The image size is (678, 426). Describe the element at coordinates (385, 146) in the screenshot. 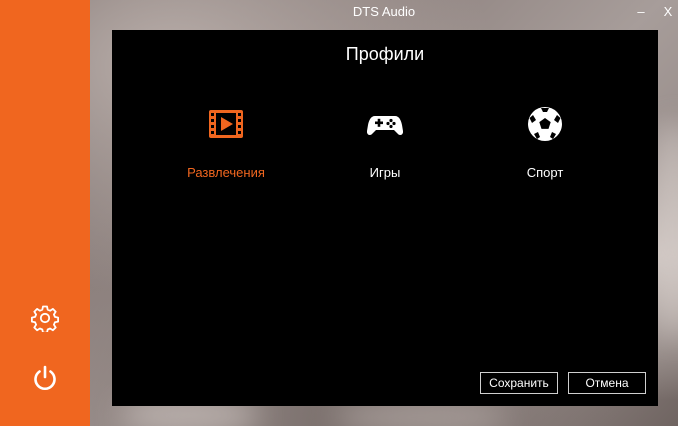

I see `profile-games: Игры` at that location.